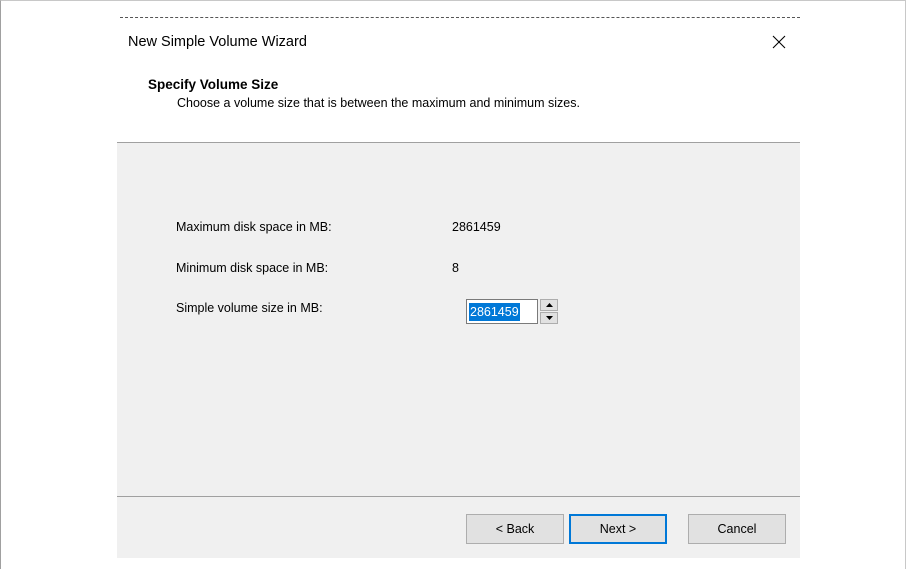  What do you see at coordinates (515, 529) in the screenshot?
I see `back-button: < Back` at bounding box center [515, 529].